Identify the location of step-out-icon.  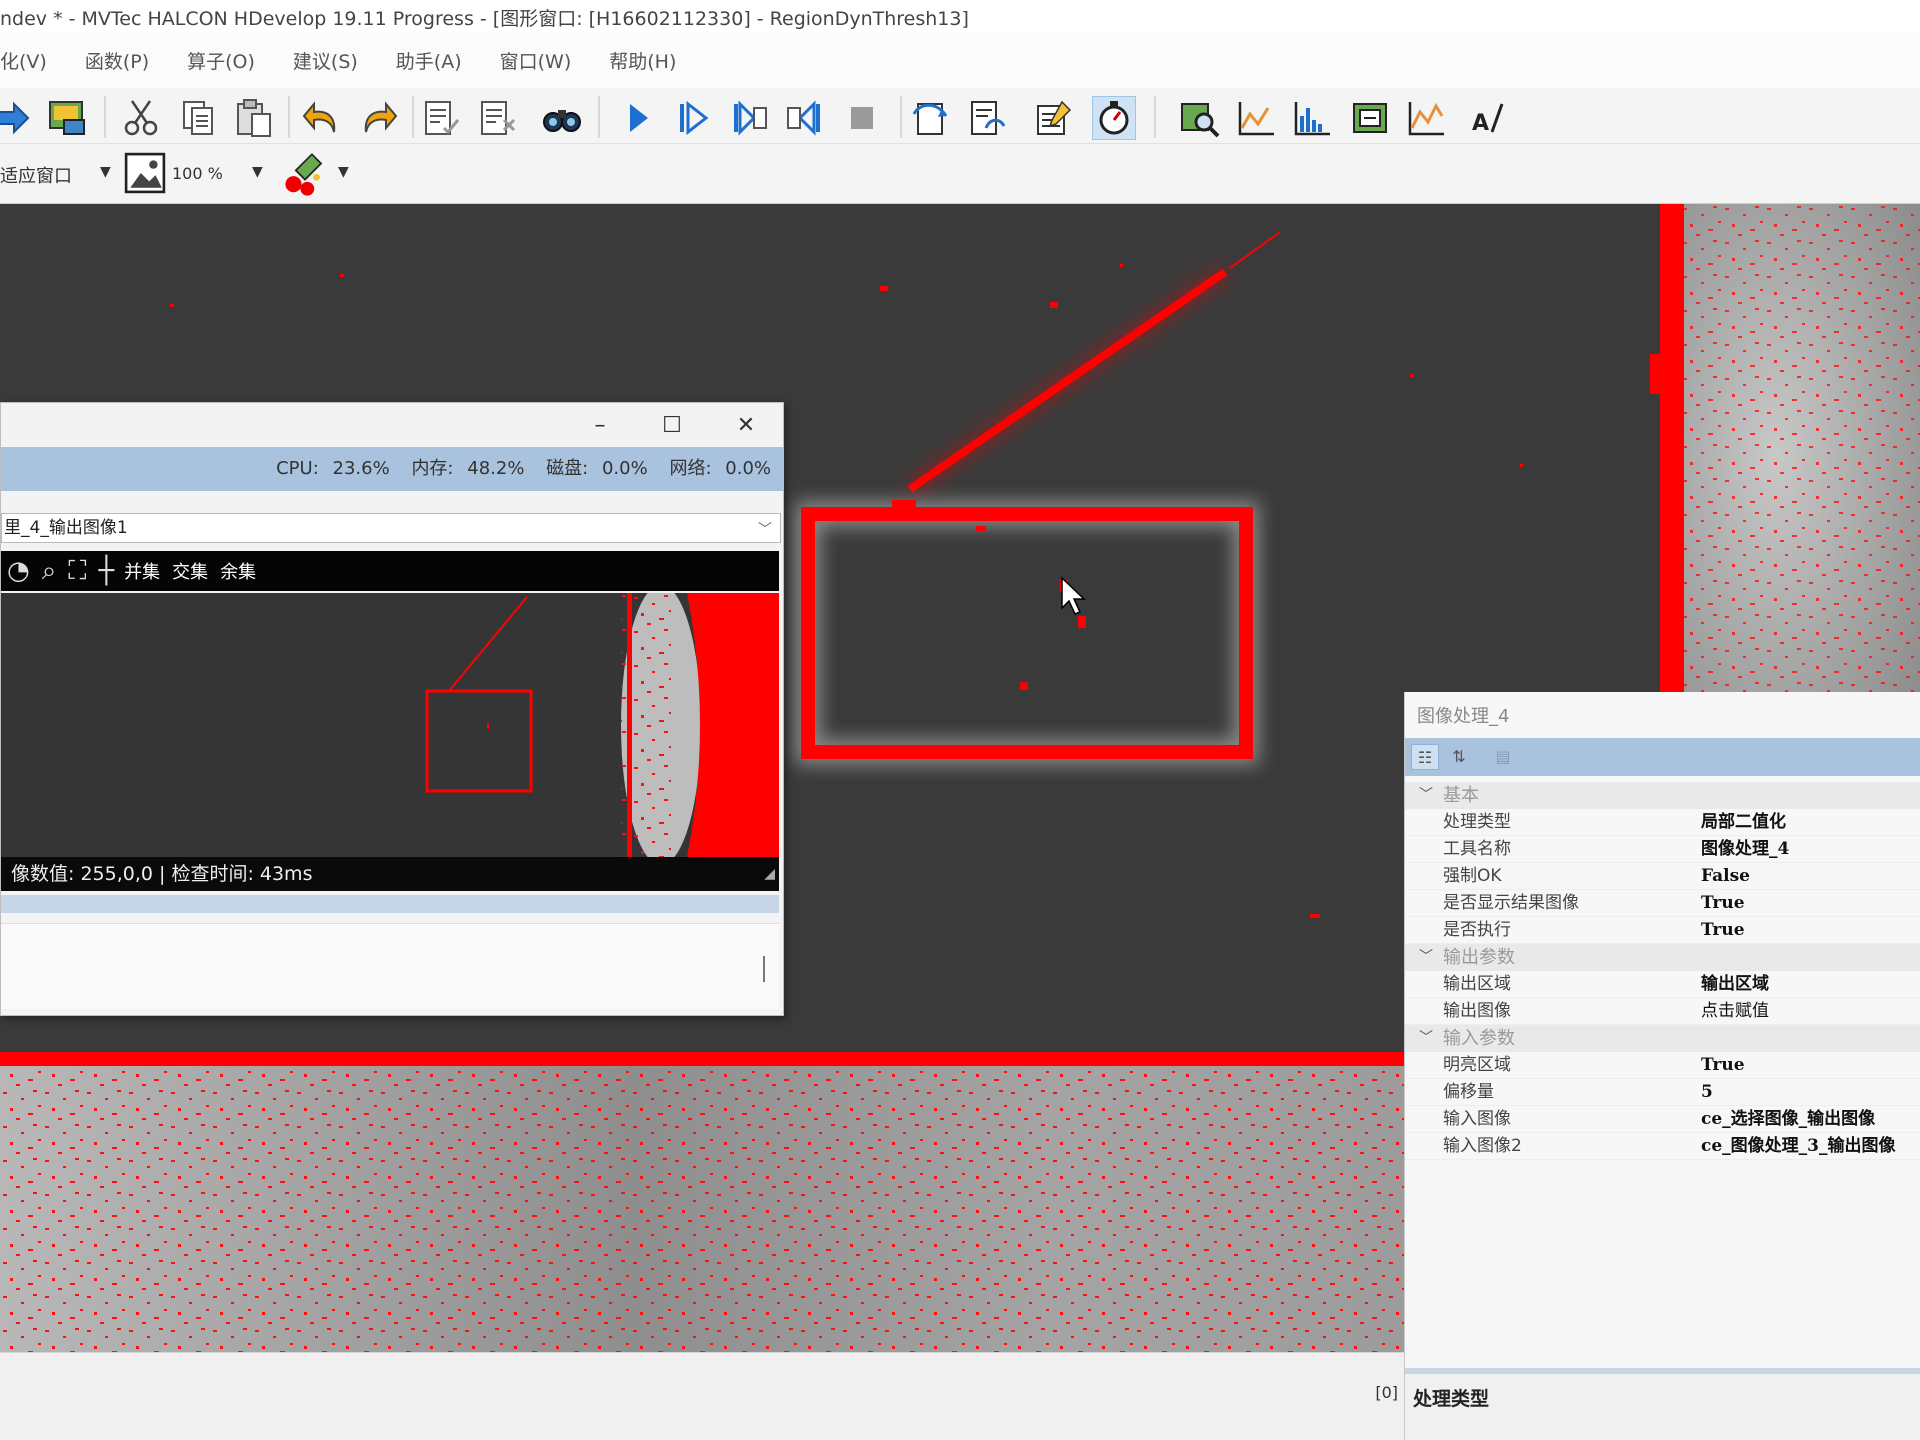
(806, 118).